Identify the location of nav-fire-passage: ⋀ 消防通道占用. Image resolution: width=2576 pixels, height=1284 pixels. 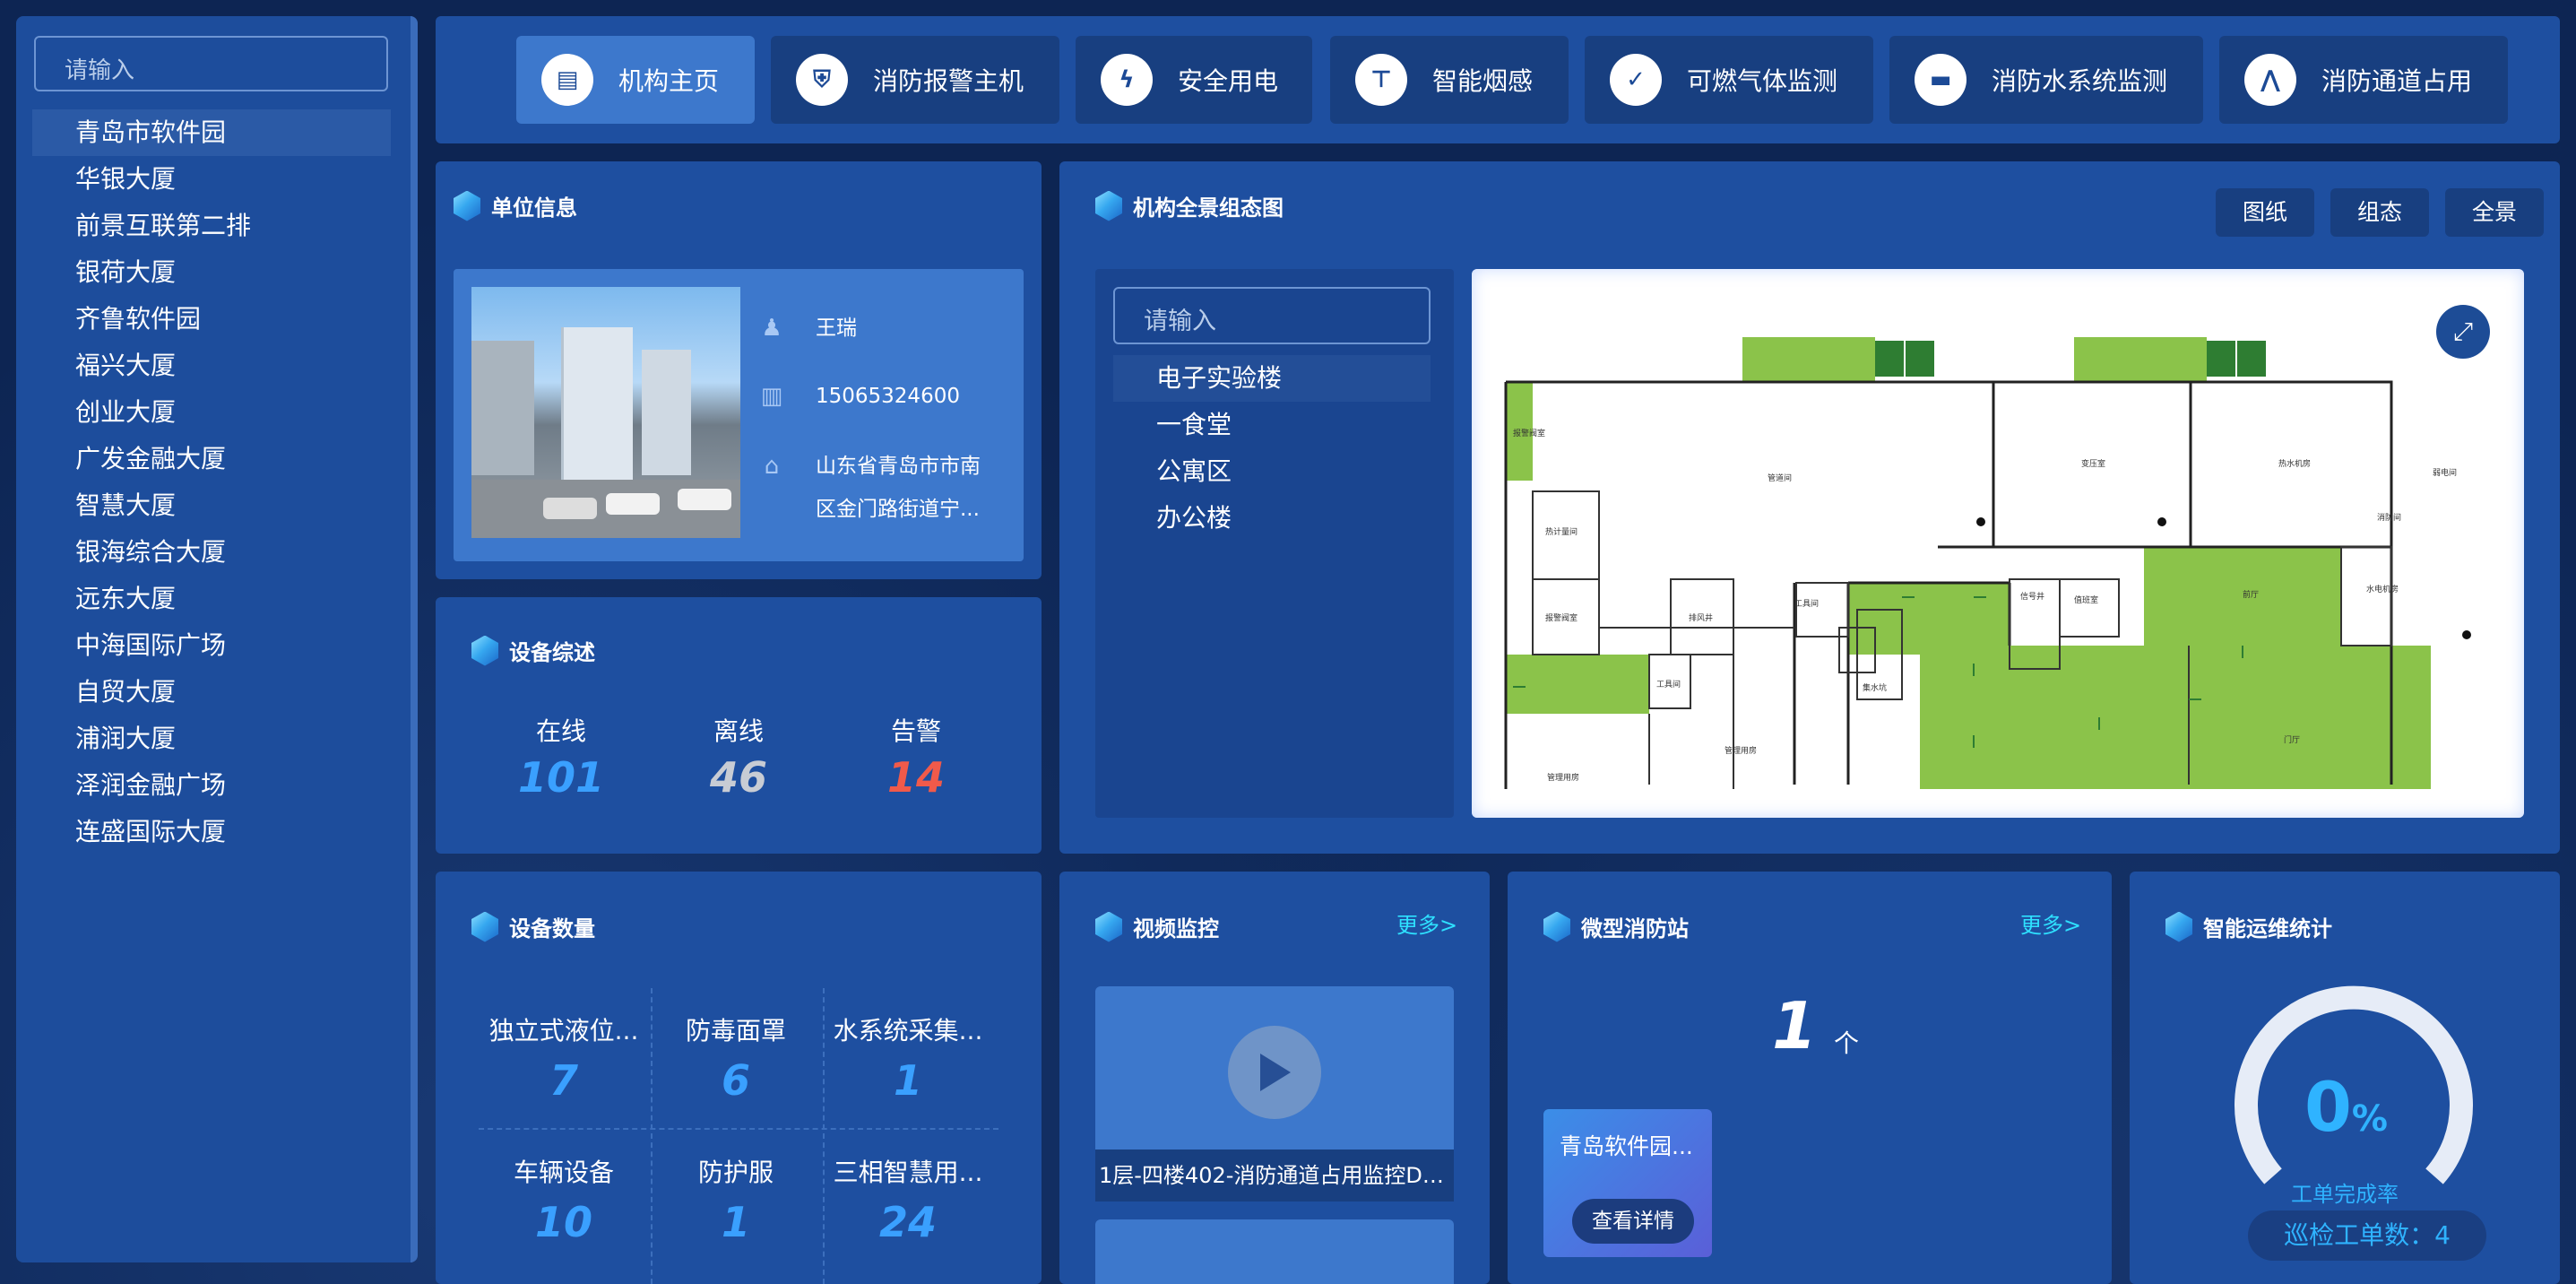
(2363, 80).